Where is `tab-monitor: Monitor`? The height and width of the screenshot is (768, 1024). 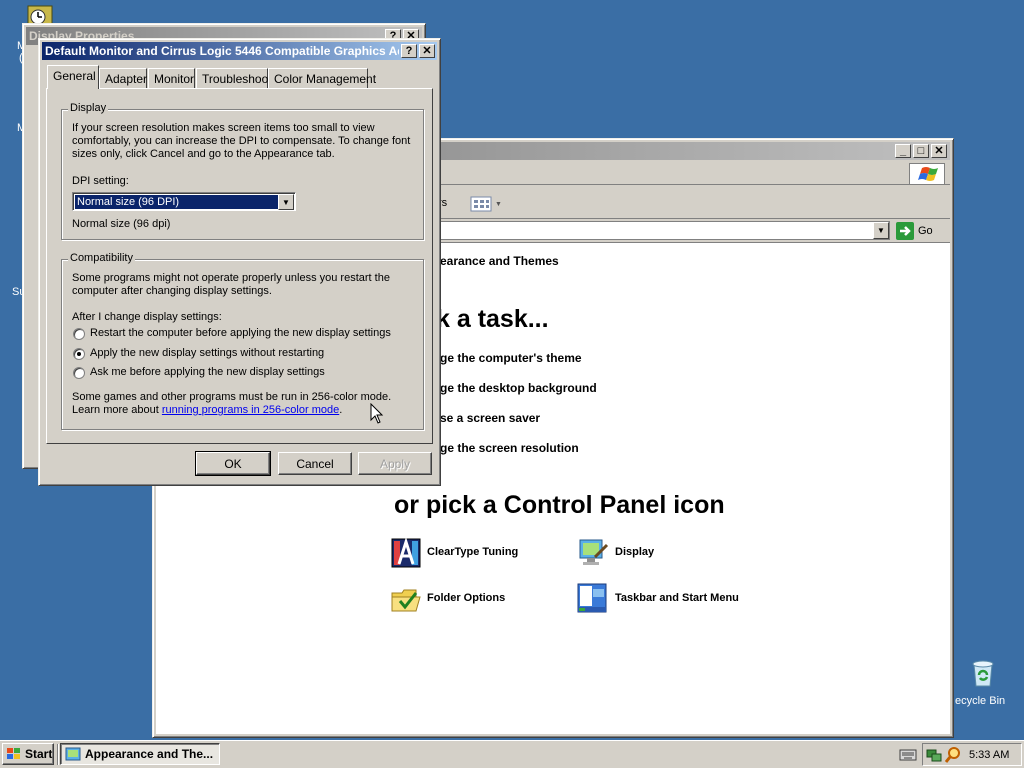 tab-monitor: Monitor is located at coordinates (171, 78).